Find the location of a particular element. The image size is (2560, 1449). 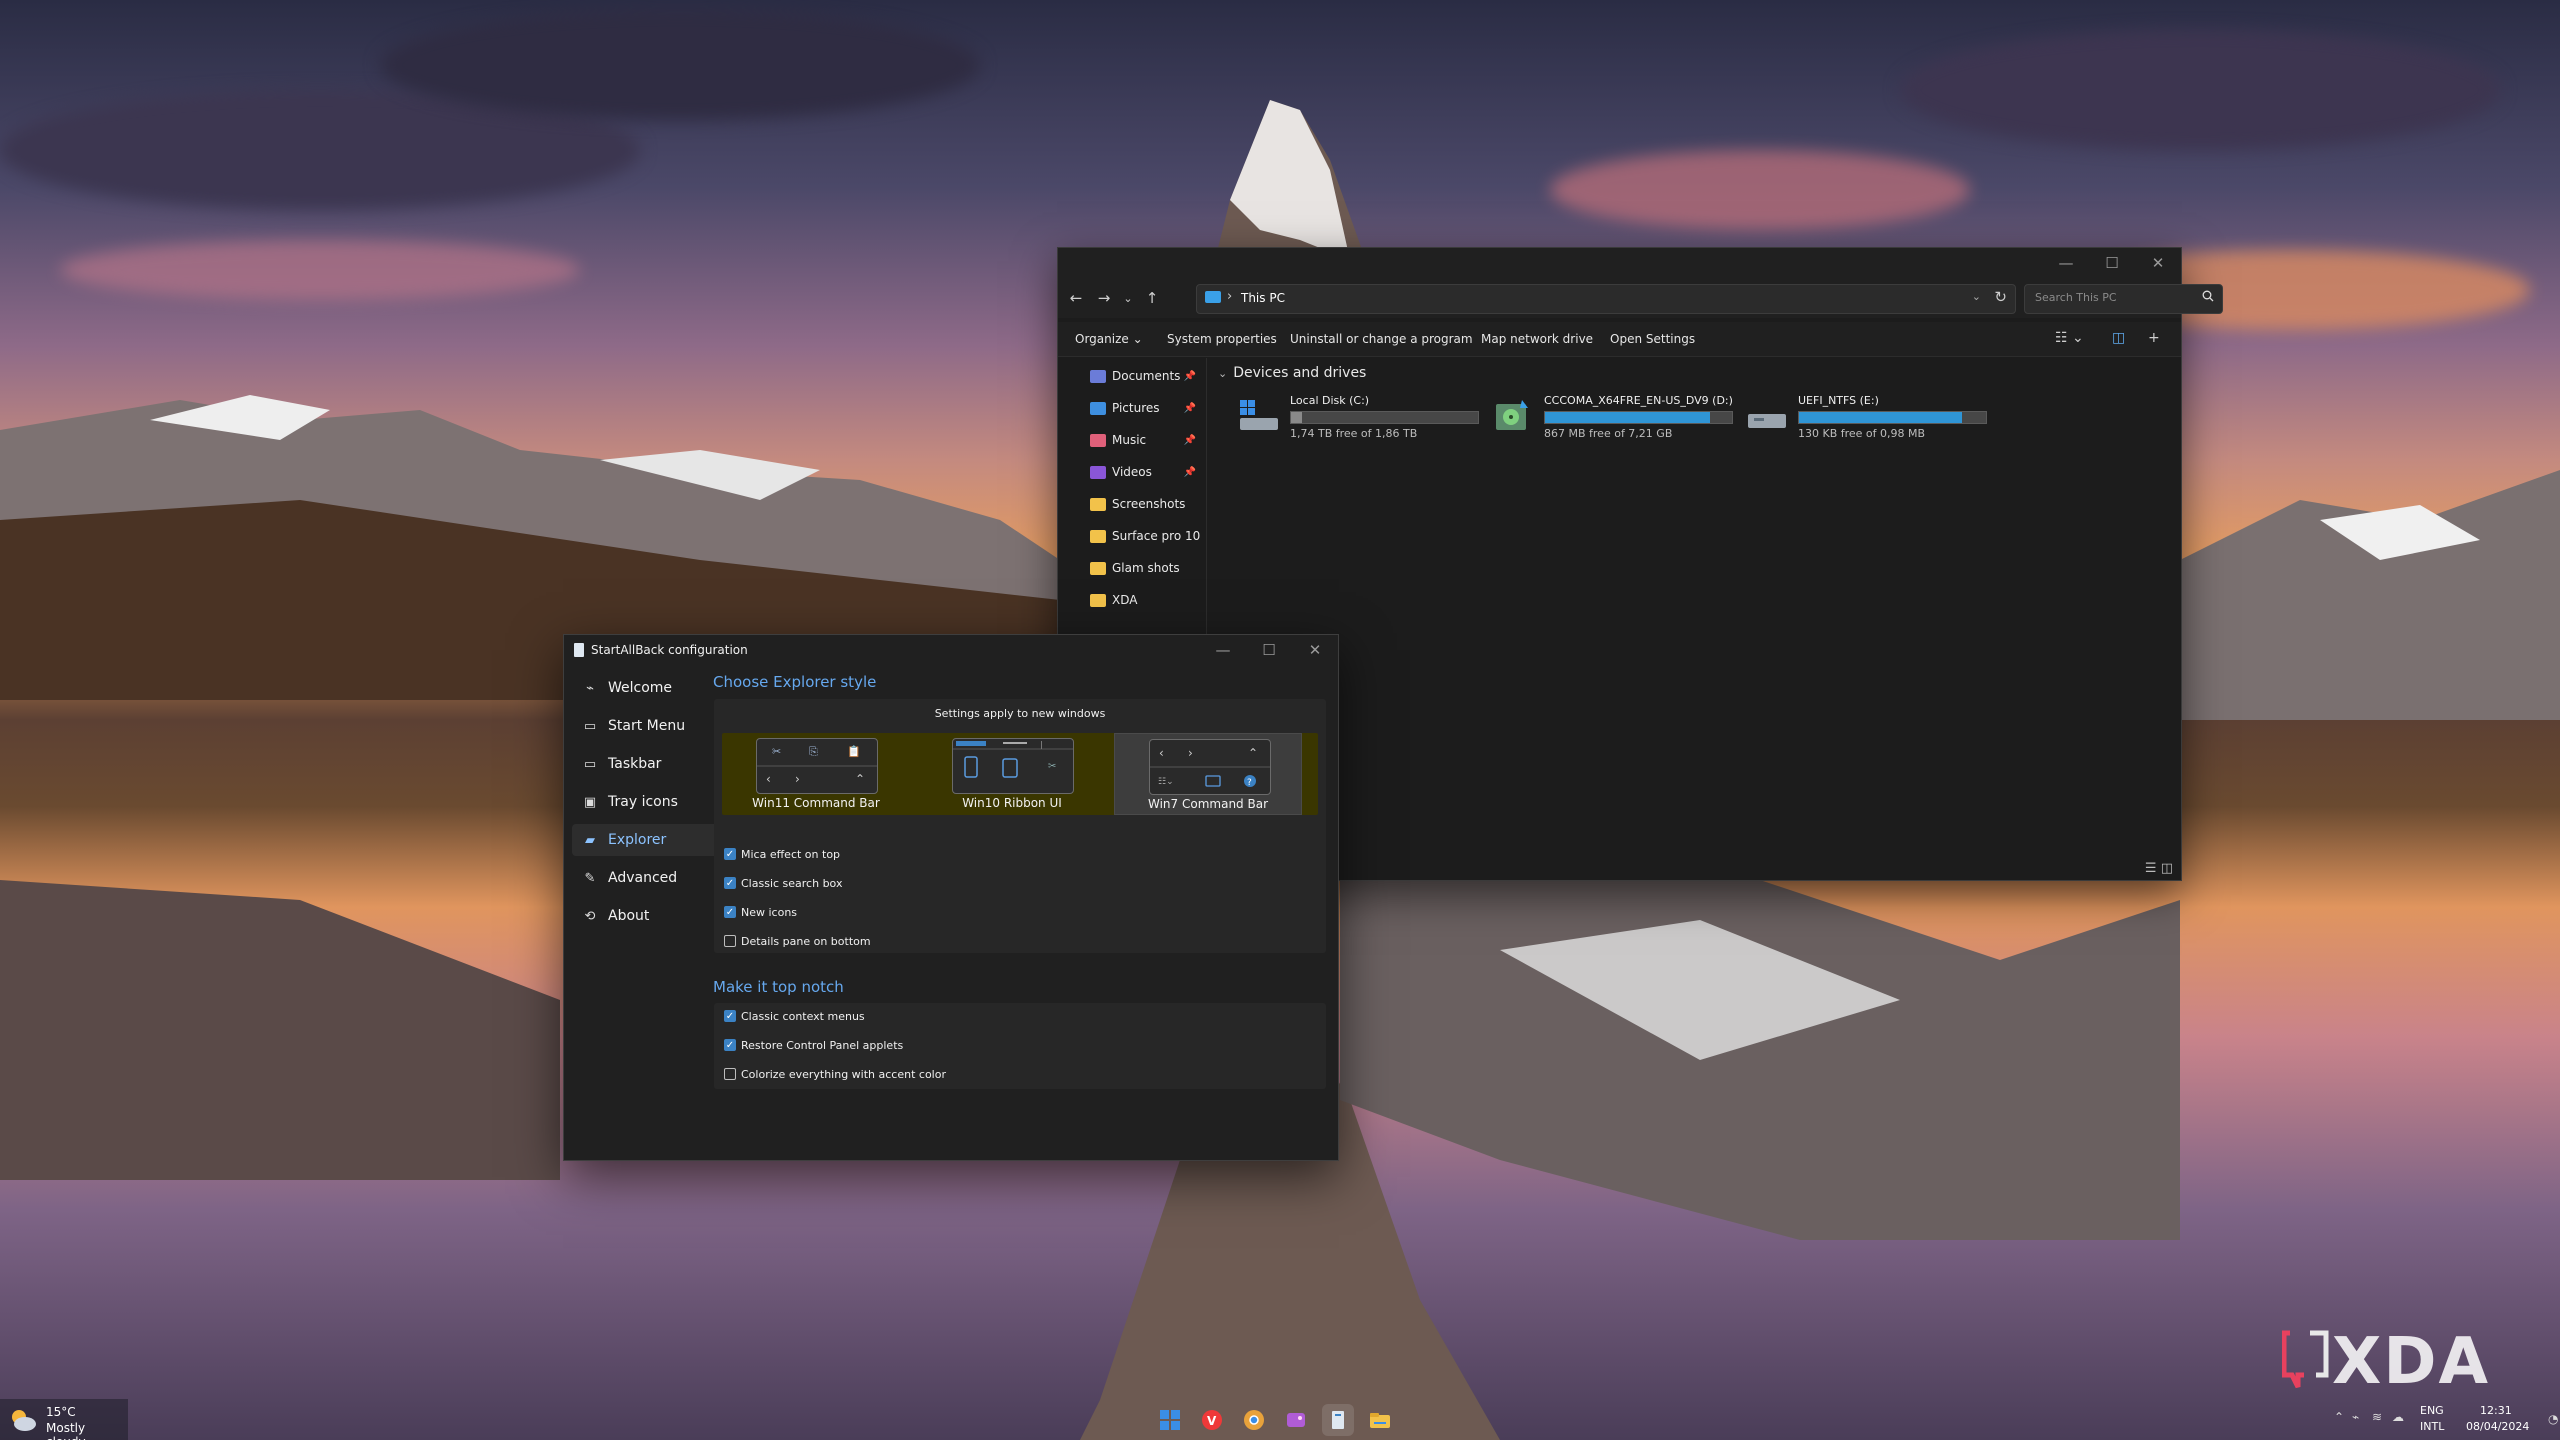

address-dropdown-icon: ⌄ is located at coordinates (1976, 296).